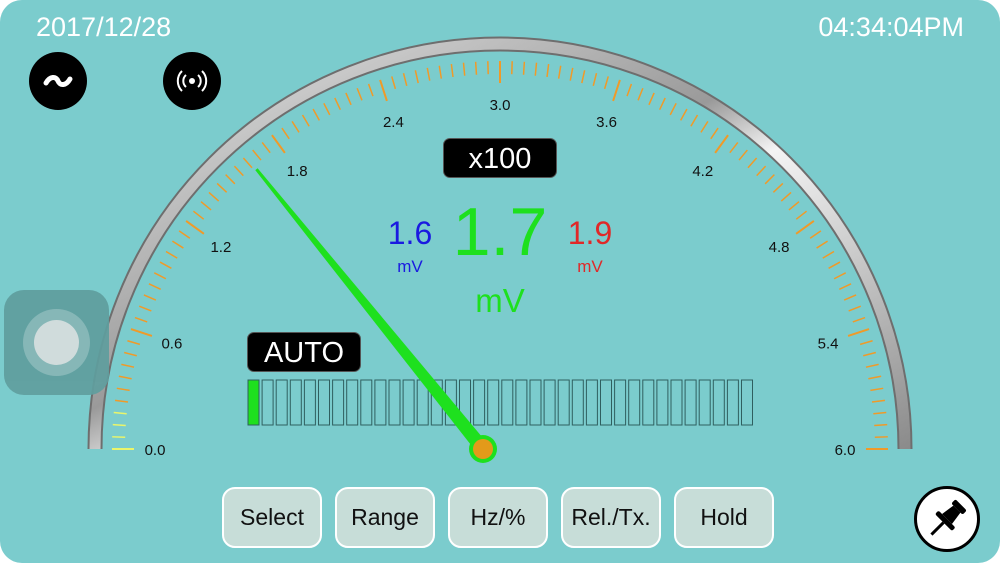 The image size is (1000, 563). I want to click on pin-button, so click(947, 519).